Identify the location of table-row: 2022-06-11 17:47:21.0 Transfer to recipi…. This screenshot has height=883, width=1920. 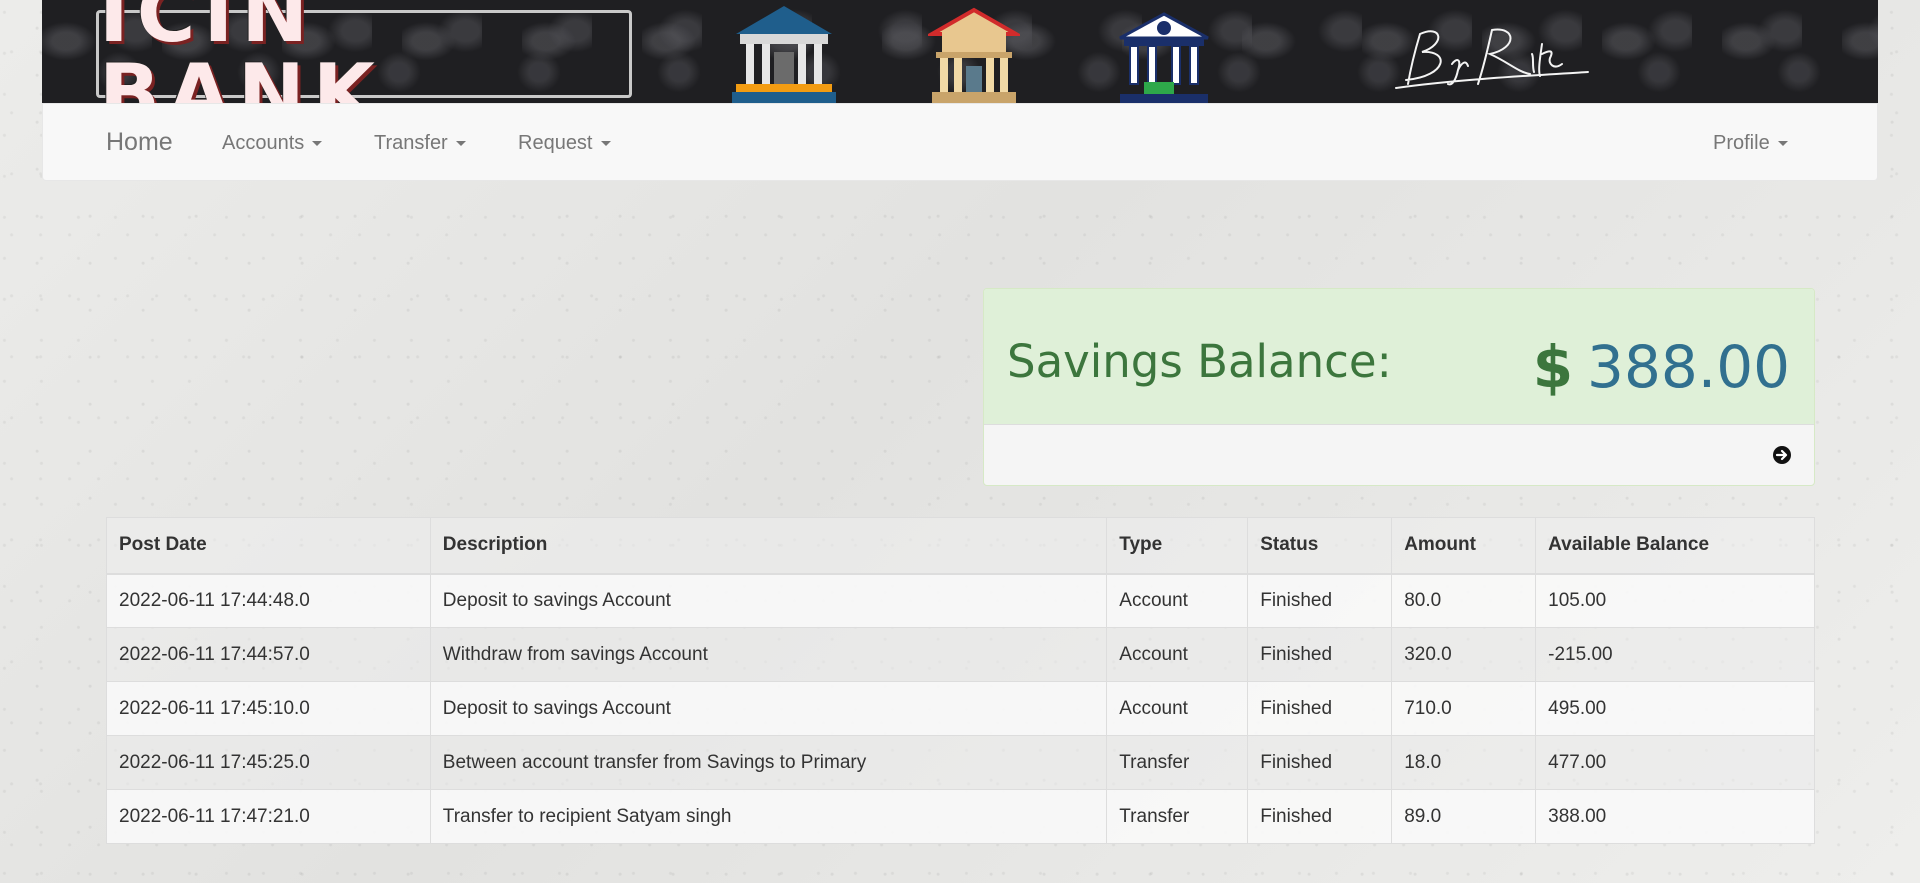
(960, 816).